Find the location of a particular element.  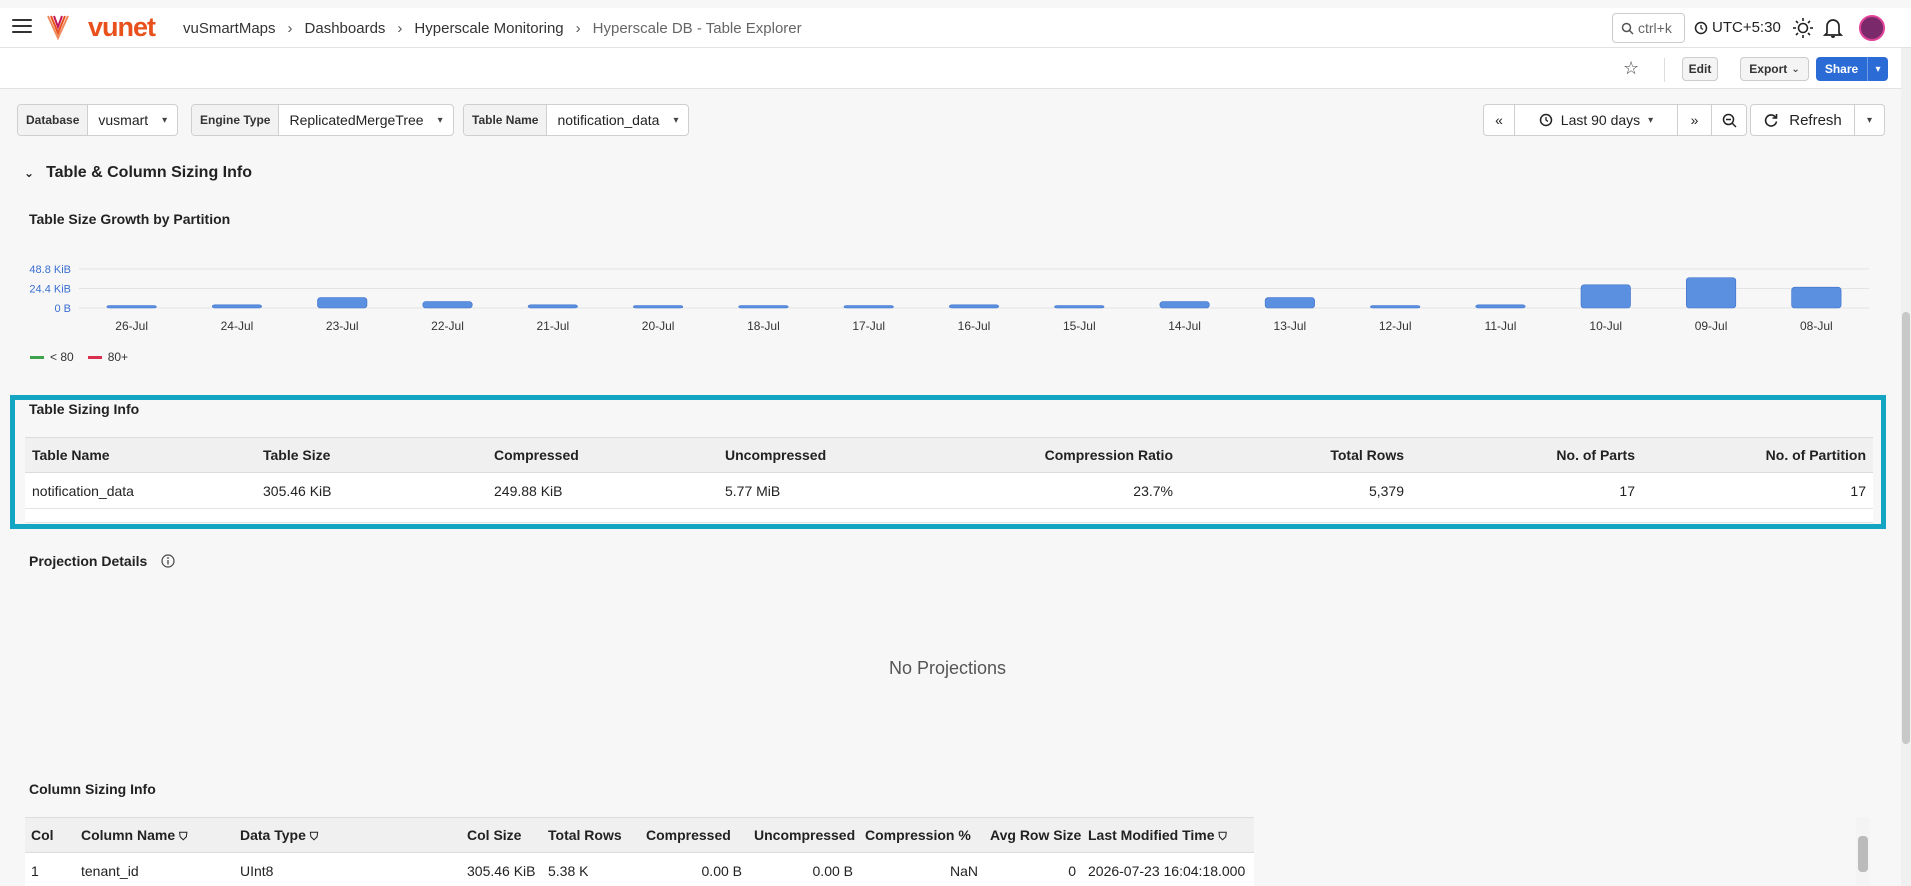

user-avatar is located at coordinates (1872, 28).